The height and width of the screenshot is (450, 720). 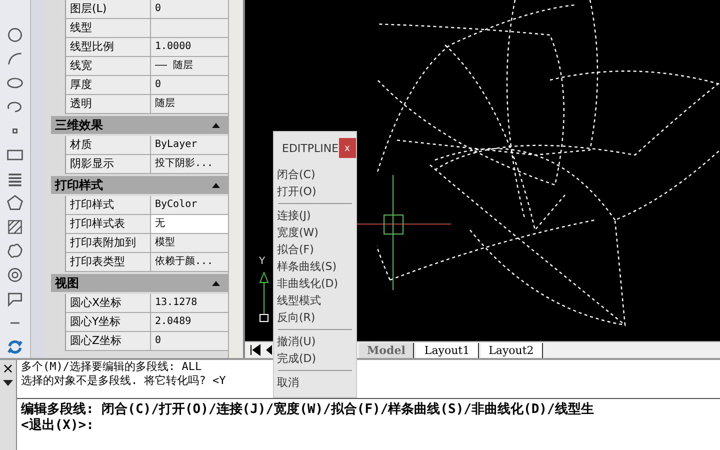 What do you see at coordinates (108, 9) in the screenshot?
I see `property-label: 图层(L)` at bounding box center [108, 9].